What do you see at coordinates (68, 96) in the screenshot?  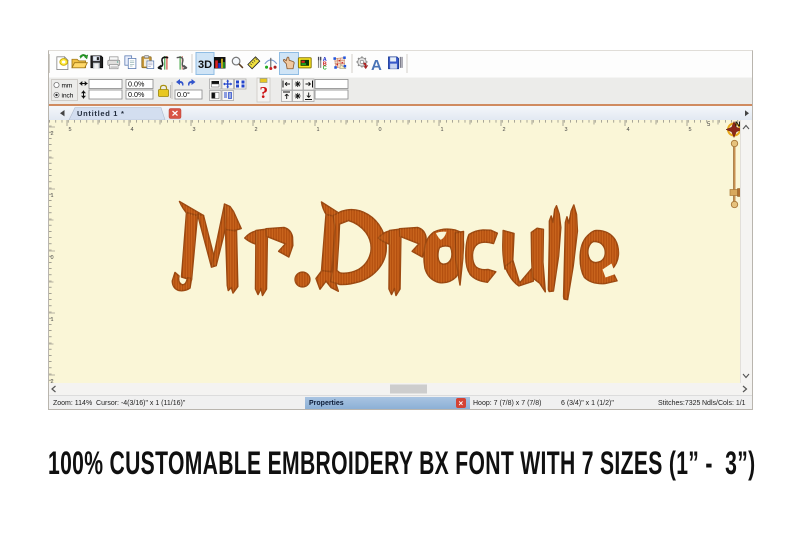 I see `svg-text: inch` at bounding box center [68, 96].